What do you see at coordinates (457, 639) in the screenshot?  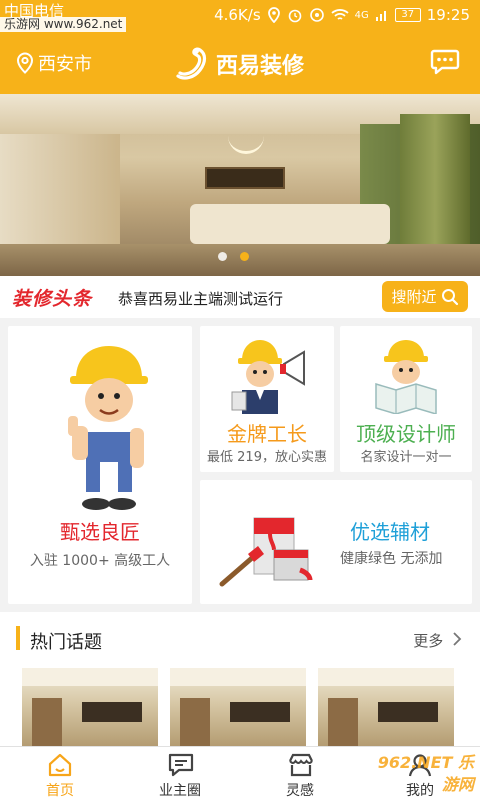 I see `chevron-right-icon` at bounding box center [457, 639].